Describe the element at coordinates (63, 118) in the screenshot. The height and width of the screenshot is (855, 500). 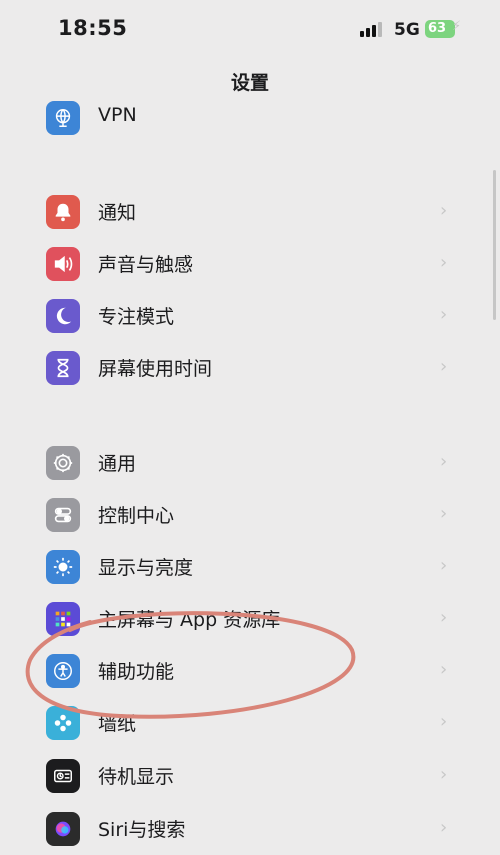
I see `vpn-globe-icon` at that location.